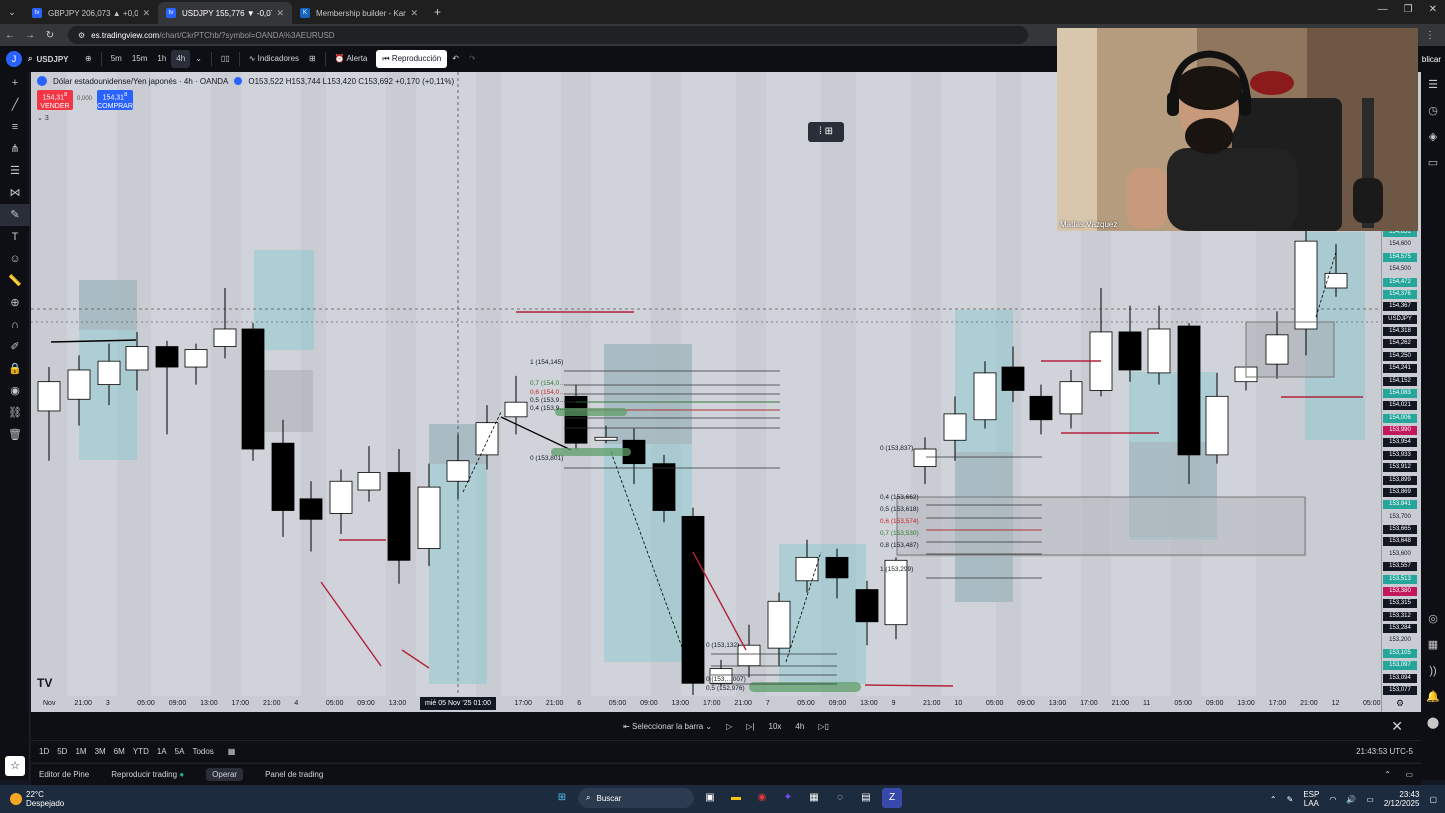  Describe the element at coordinates (147, 774) in the screenshot. I see `tab-replay-trading: Reproducir trading ●` at that location.